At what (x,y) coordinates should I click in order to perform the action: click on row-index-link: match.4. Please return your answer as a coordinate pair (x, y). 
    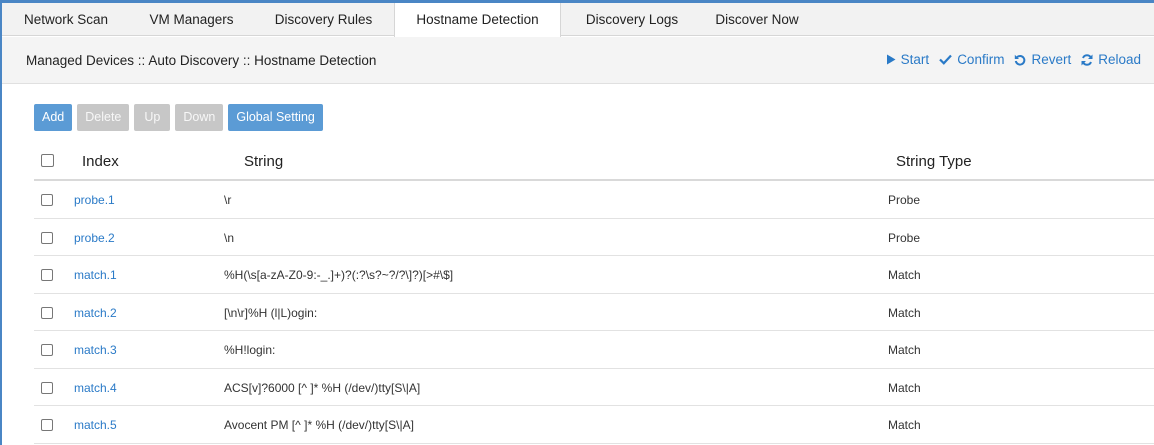
    Looking at the image, I should click on (95, 388).